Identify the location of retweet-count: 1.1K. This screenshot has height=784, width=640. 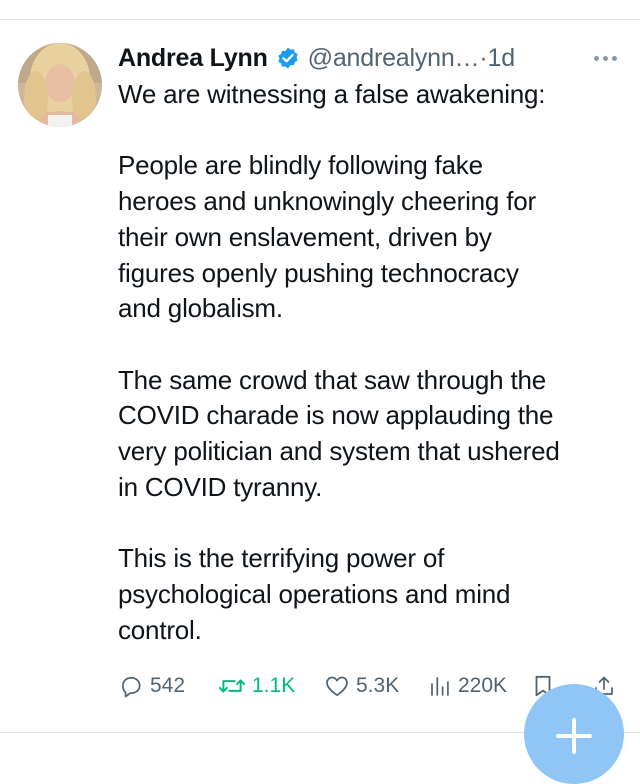
(274, 685).